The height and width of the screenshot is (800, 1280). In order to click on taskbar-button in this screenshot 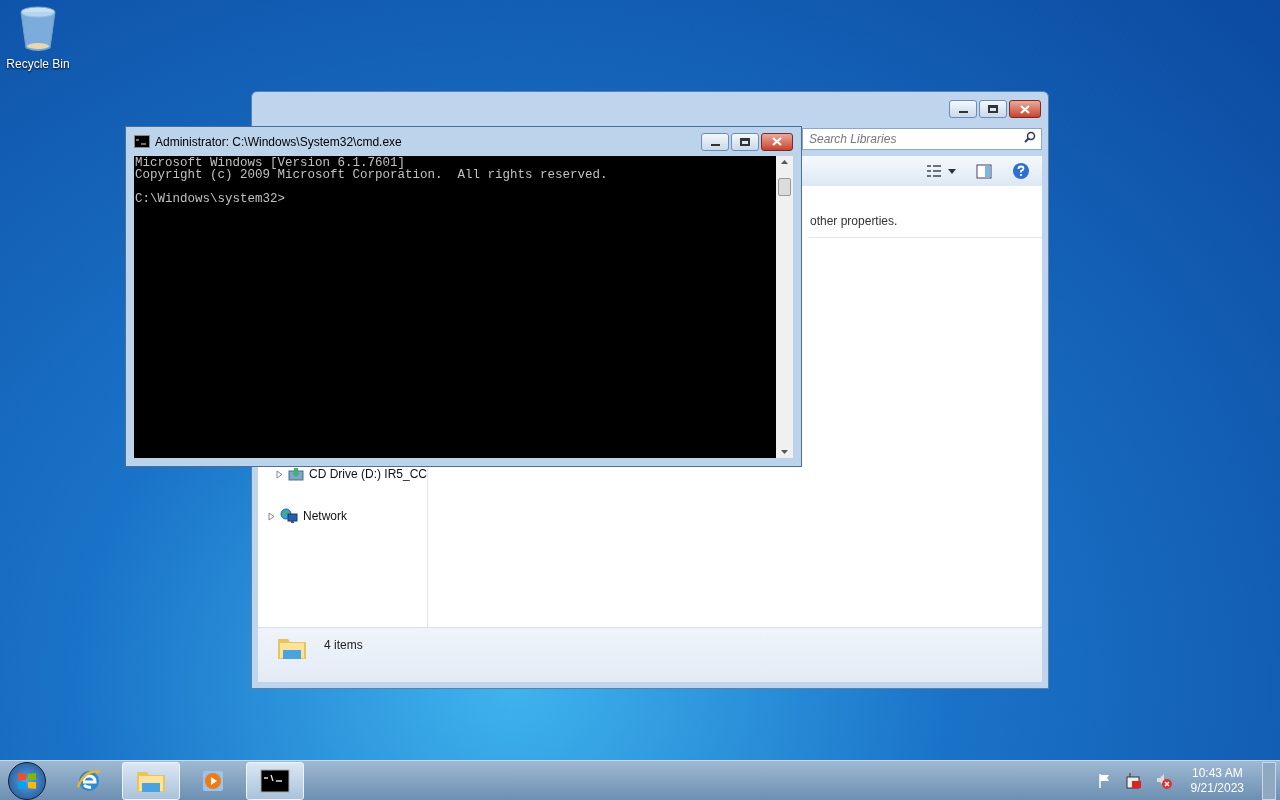, I will do `click(275, 780)`.